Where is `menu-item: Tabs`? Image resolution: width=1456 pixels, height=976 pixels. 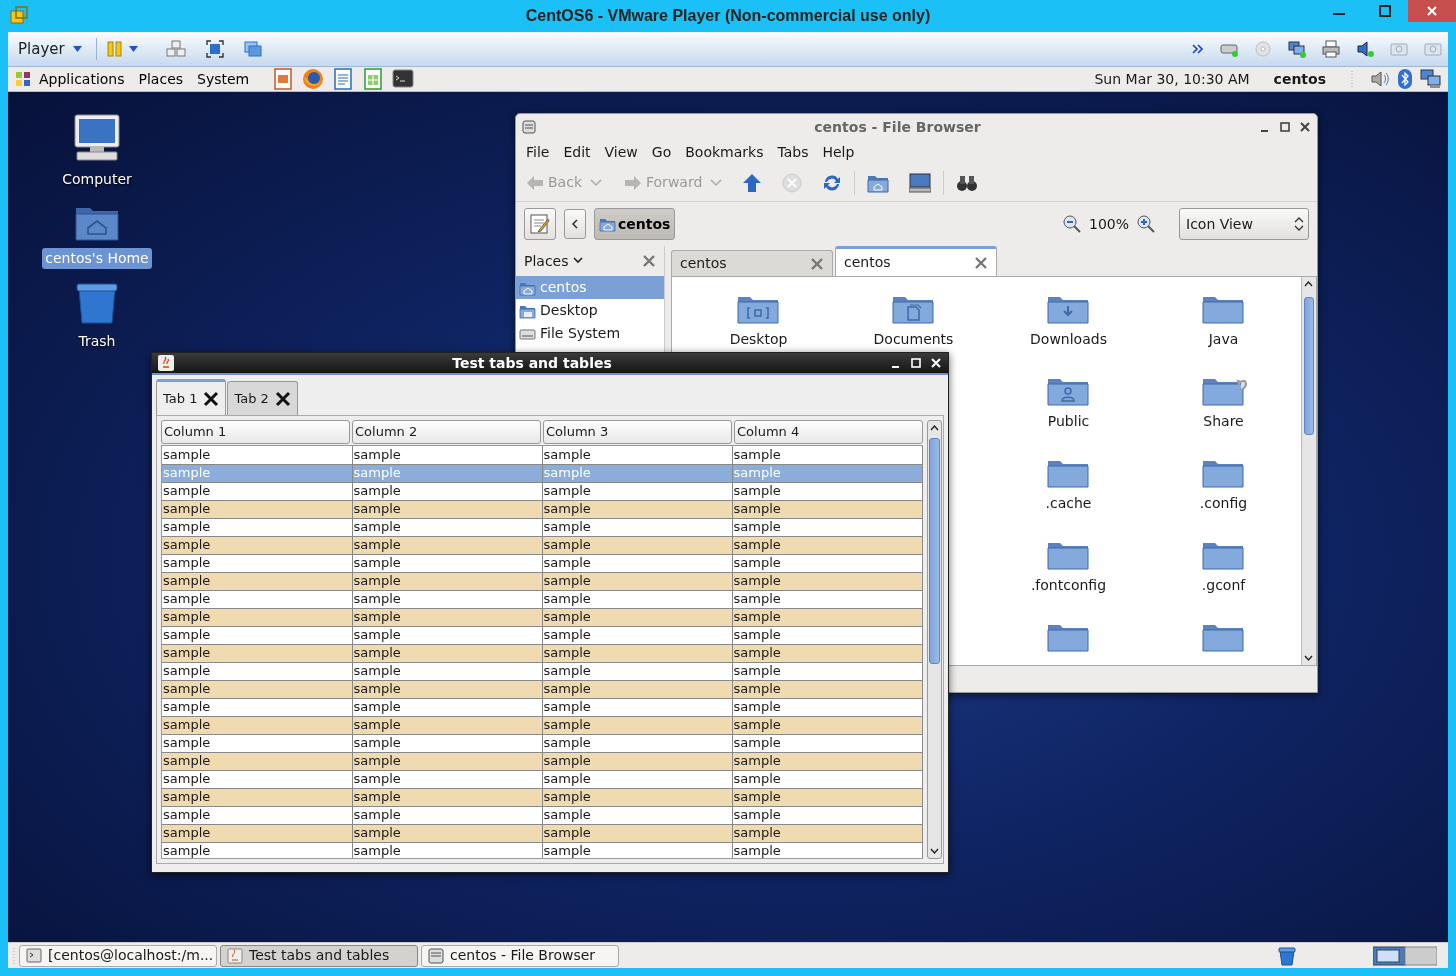 menu-item: Tabs is located at coordinates (793, 152).